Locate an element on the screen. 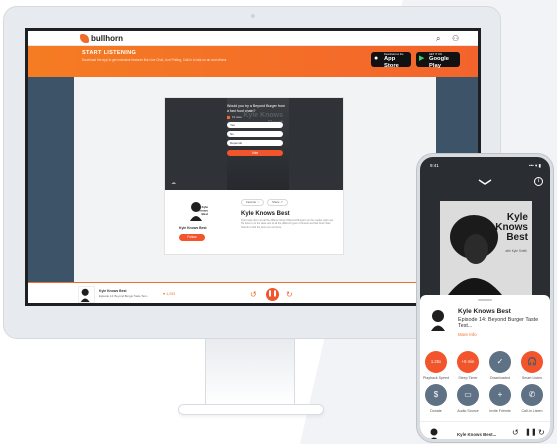 This screenshot has height=444, width=557. more-info-link: More Info is located at coordinates (467, 334).